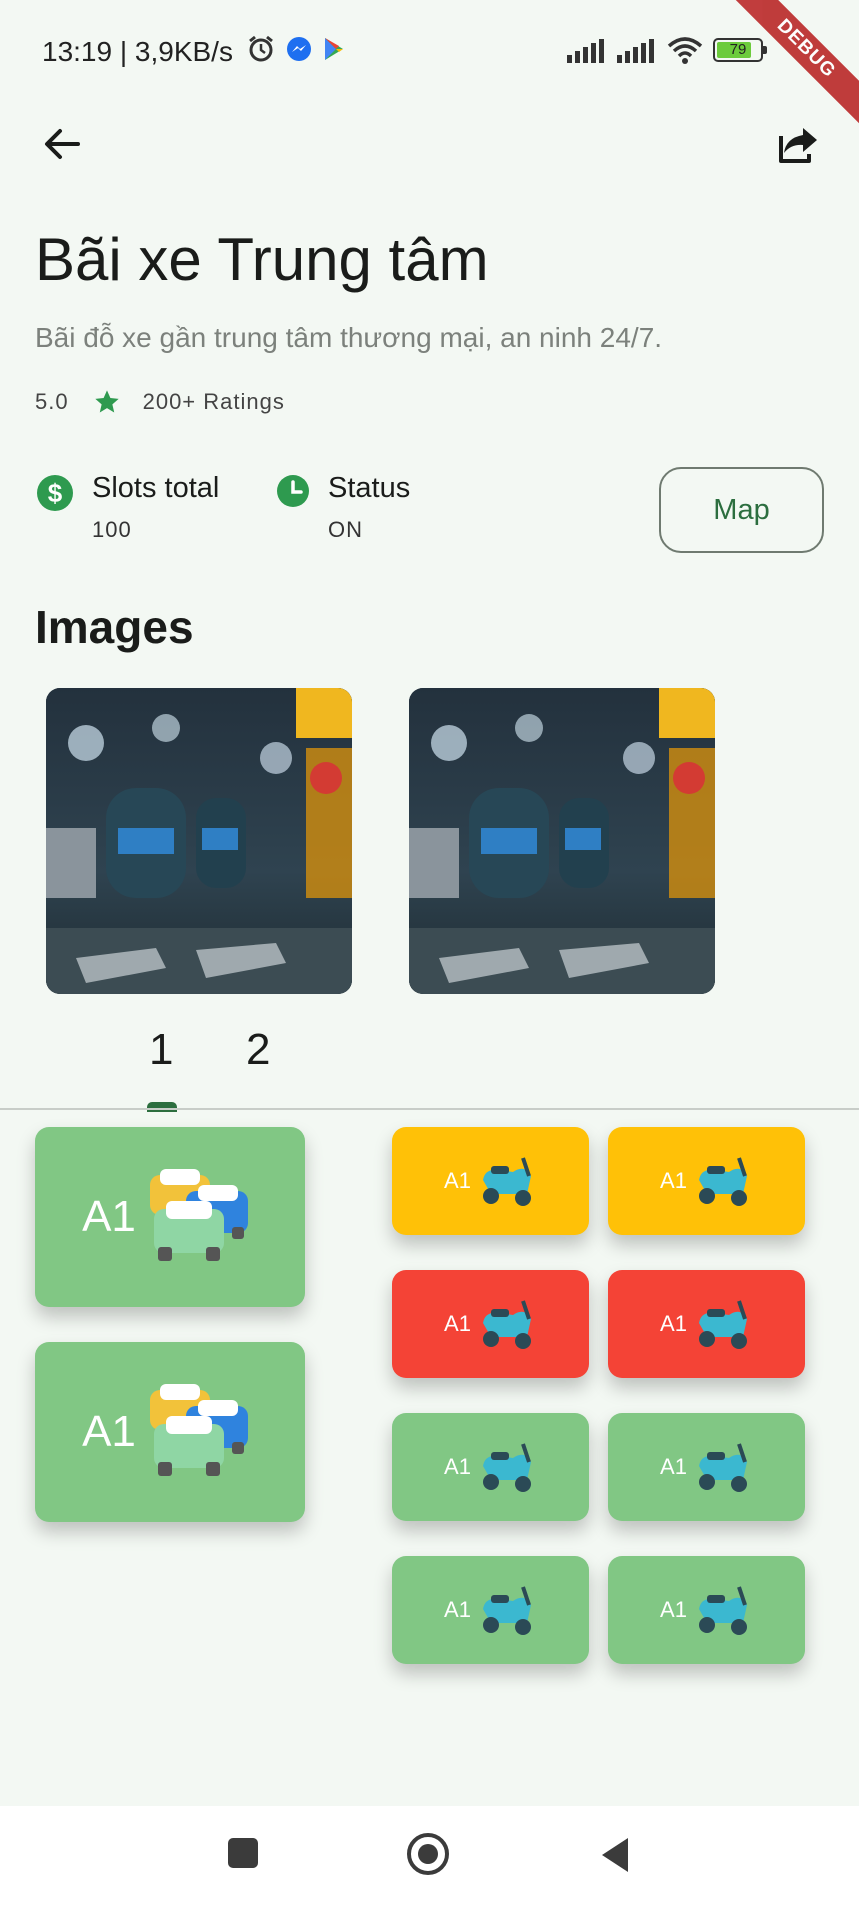 This screenshot has height=1908, width=859. I want to click on status-label: Status, so click(369, 488).